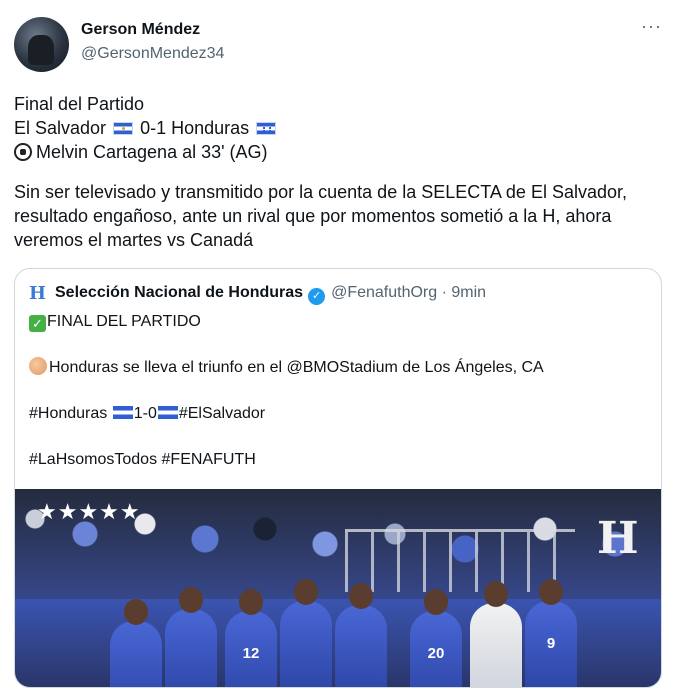 Image resolution: width=685 pixels, height=688 pixels. I want to click on player: 12, so click(251, 638).